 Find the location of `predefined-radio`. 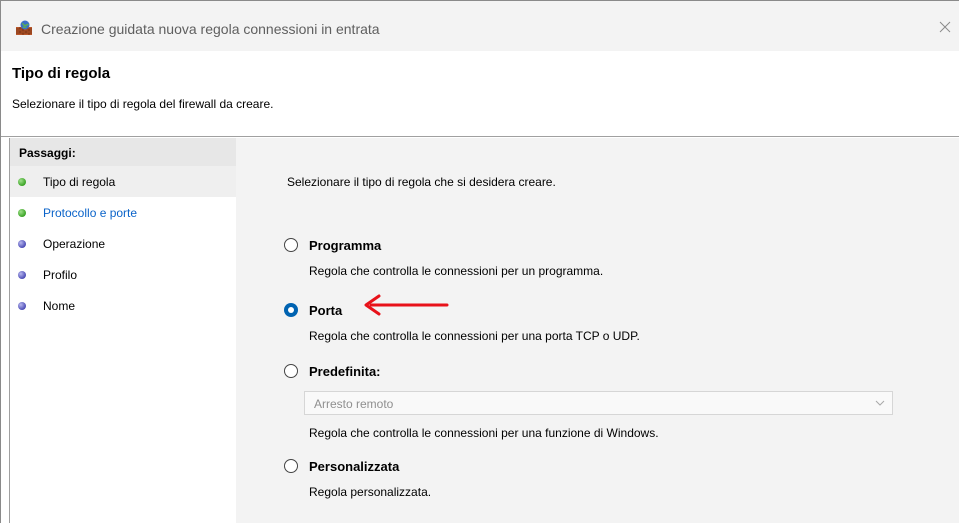

predefined-radio is located at coordinates (291, 371).